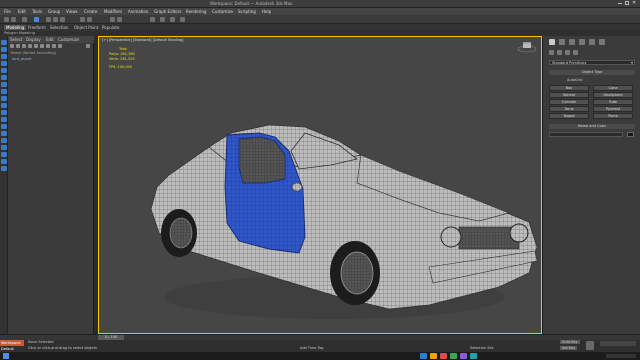 The width and height of the screenshot is (640, 360). Describe the element at coordinates (13, 19) in the screenshot. I see `redo-icon` at that location.